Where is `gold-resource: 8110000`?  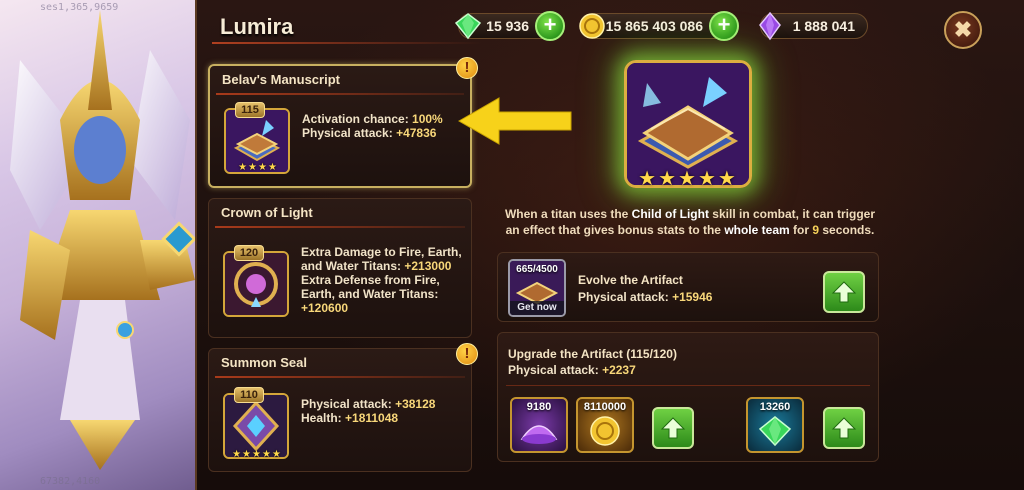
gold-resource: 8110000 is located at coordinates (605, 425).